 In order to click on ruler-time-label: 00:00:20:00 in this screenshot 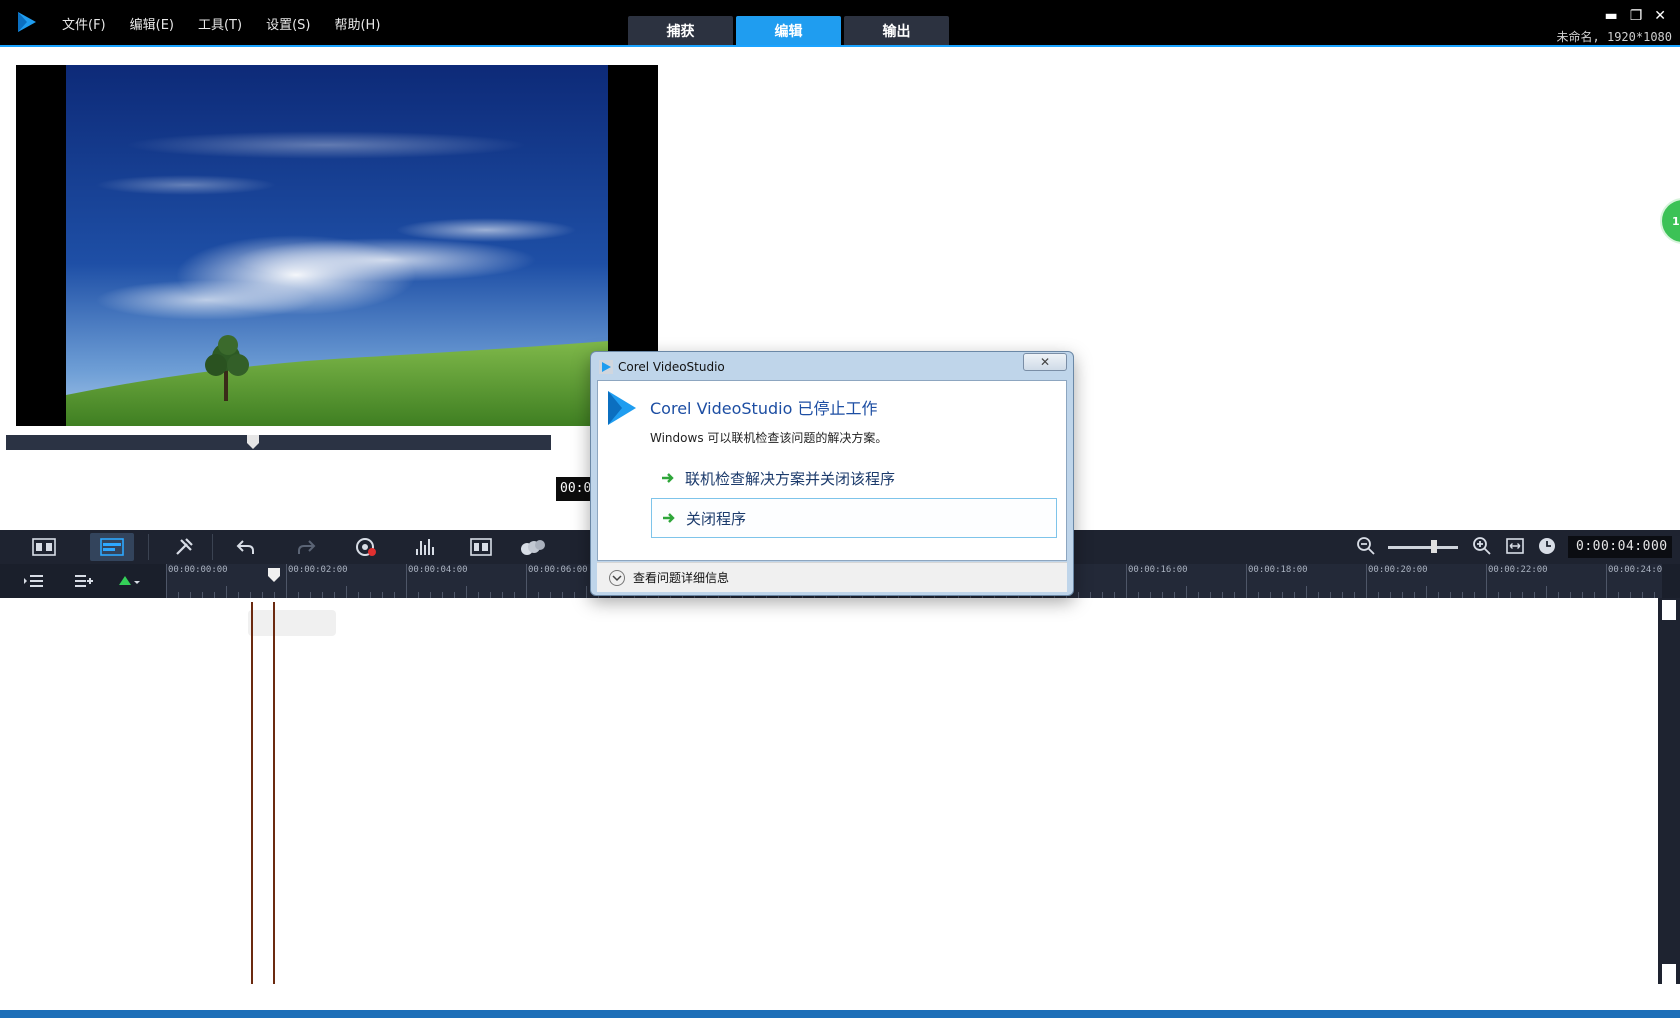, I will do `click(1398, 570)`.